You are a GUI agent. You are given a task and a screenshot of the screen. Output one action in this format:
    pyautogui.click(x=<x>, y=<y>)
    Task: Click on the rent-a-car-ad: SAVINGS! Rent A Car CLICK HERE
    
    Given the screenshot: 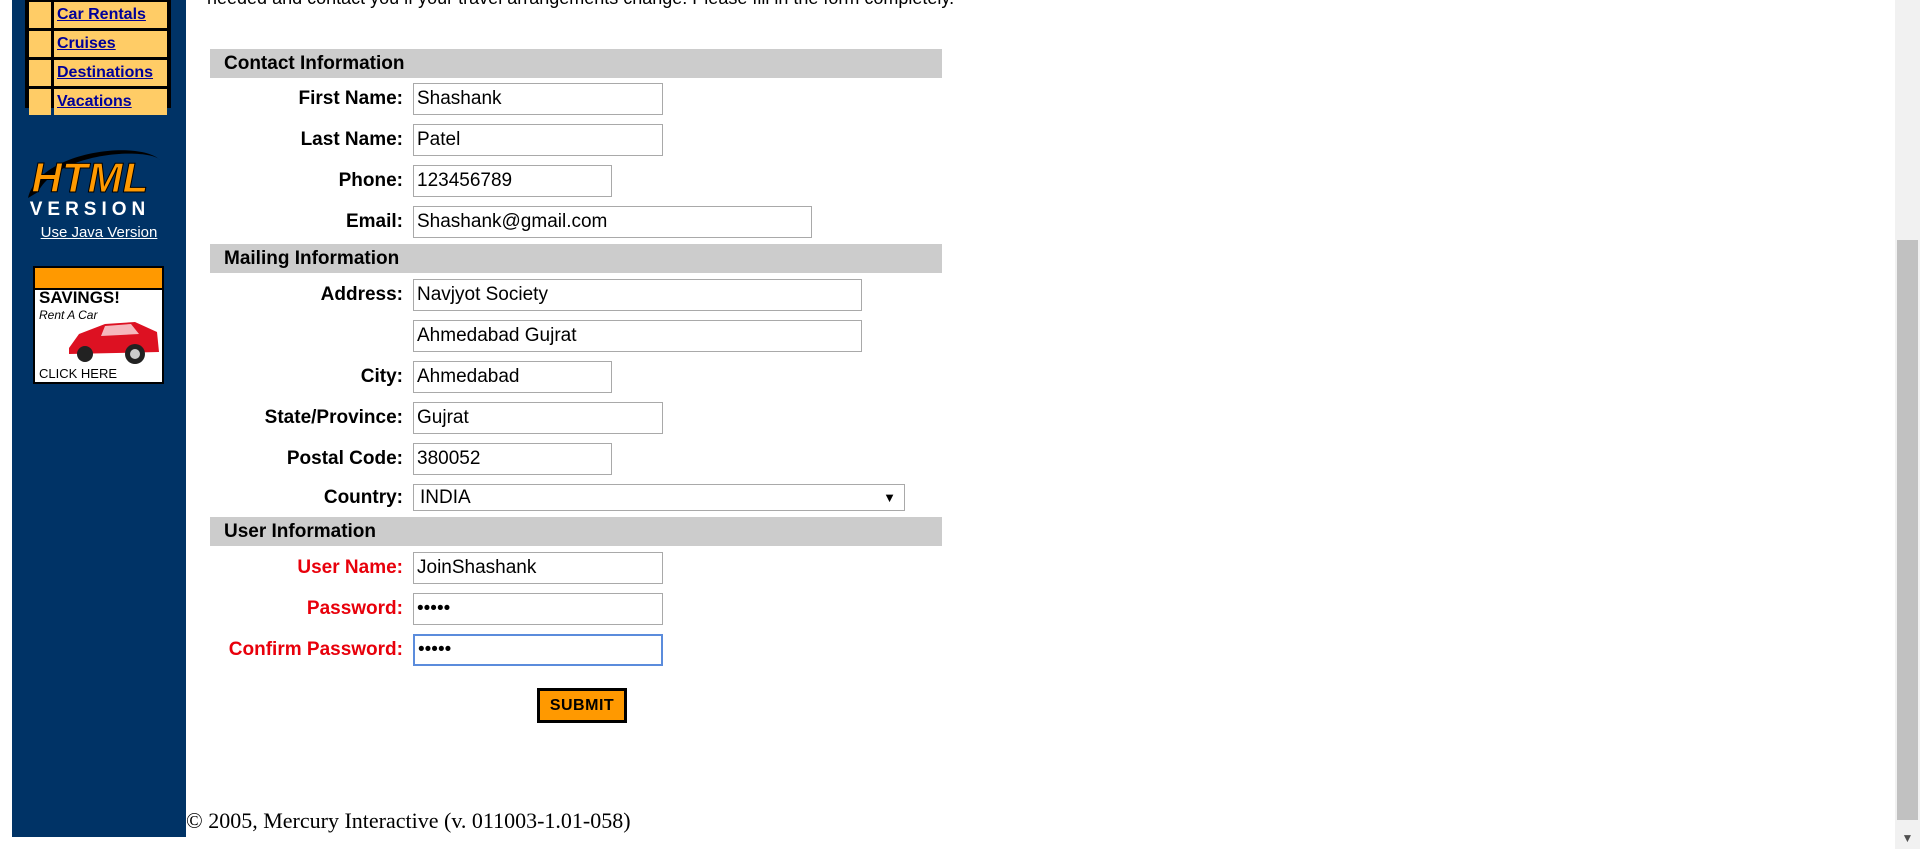 What is the action you would take?
    pyautogui.click(x=98, y=325)
    